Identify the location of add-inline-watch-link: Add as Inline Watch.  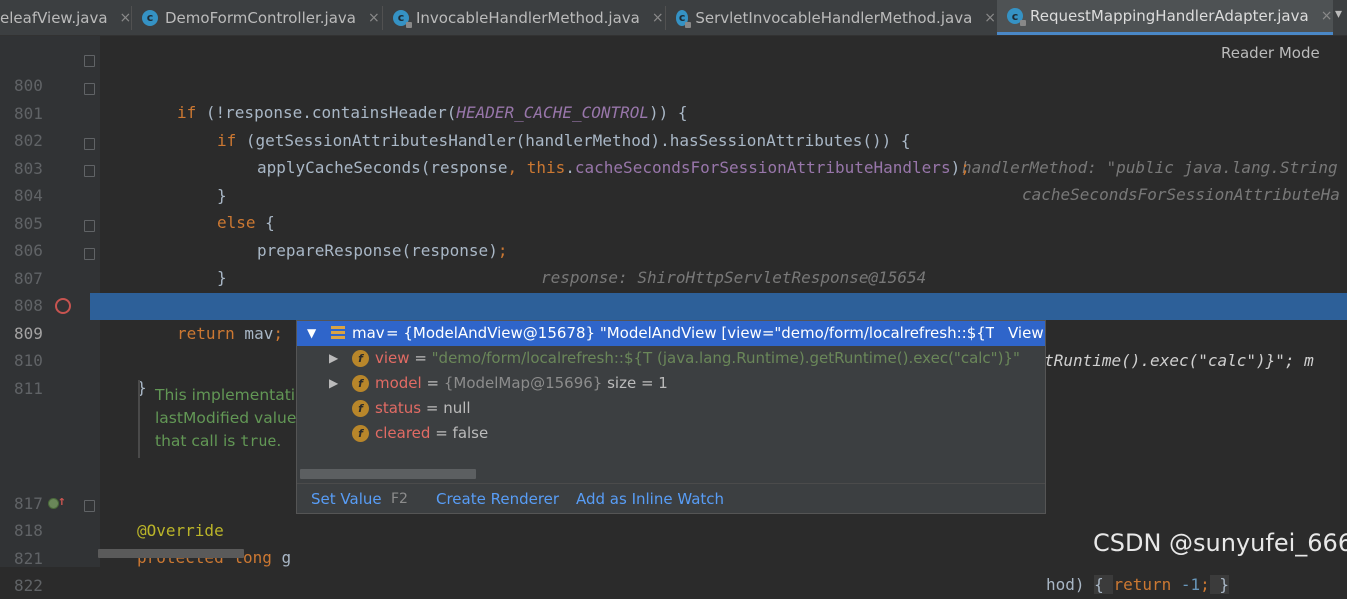
(650, 499).